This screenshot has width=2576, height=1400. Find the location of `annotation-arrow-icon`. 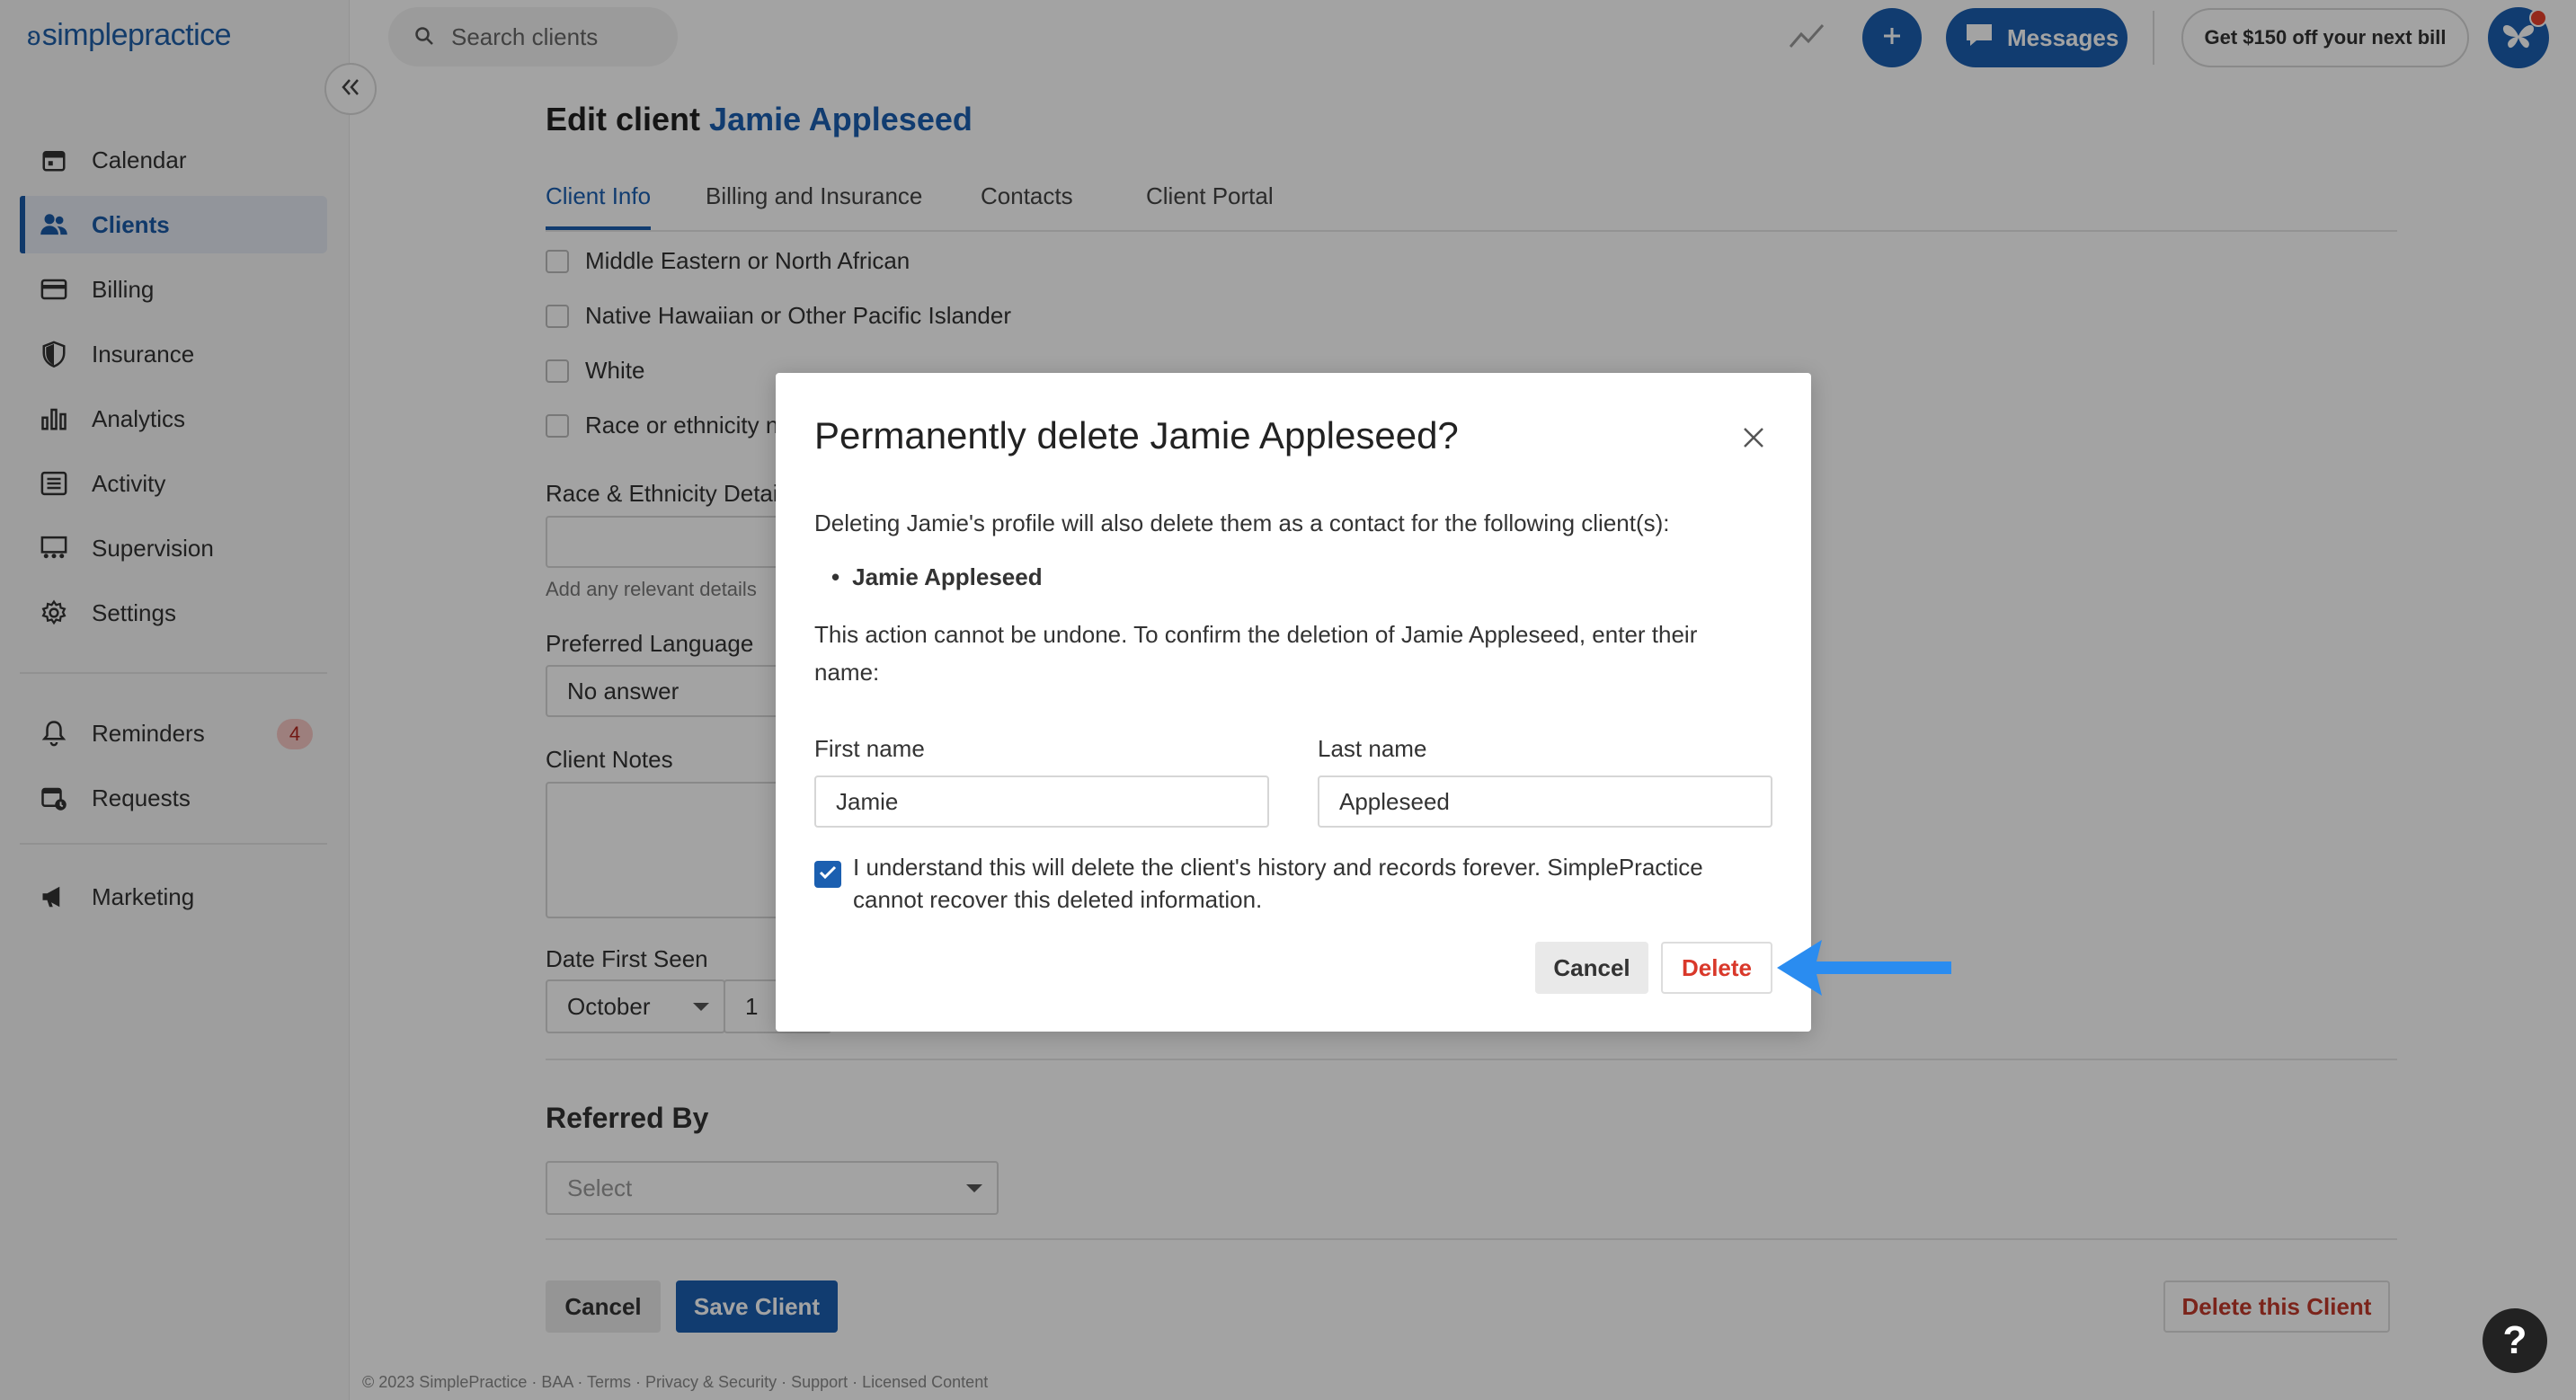

annotation-arrow-icon is located at coordinates (1865, 970).